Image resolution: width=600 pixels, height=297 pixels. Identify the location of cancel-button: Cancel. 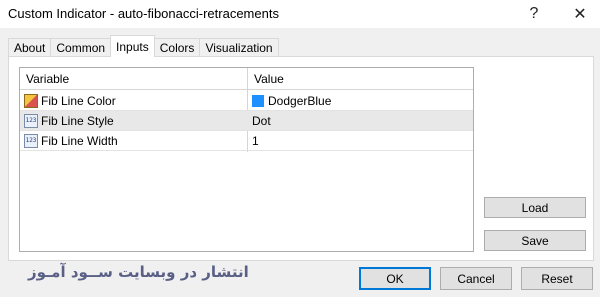
(476, 278).